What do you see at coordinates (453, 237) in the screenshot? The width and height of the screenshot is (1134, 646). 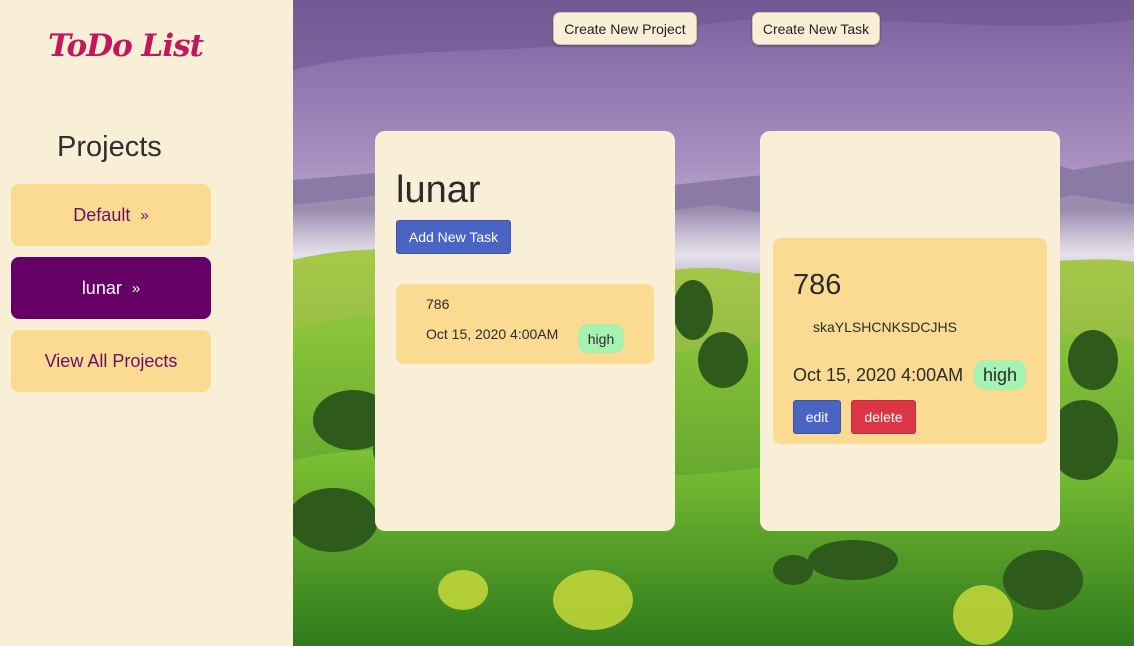 I see `add-new-task-button: Add New Task` at bounding box center [453, 237].